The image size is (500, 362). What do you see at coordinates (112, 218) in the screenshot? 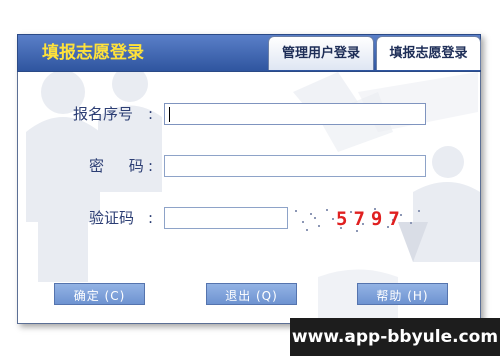
I see `captcha-label: 验证码` at bounding box center [112, 218].